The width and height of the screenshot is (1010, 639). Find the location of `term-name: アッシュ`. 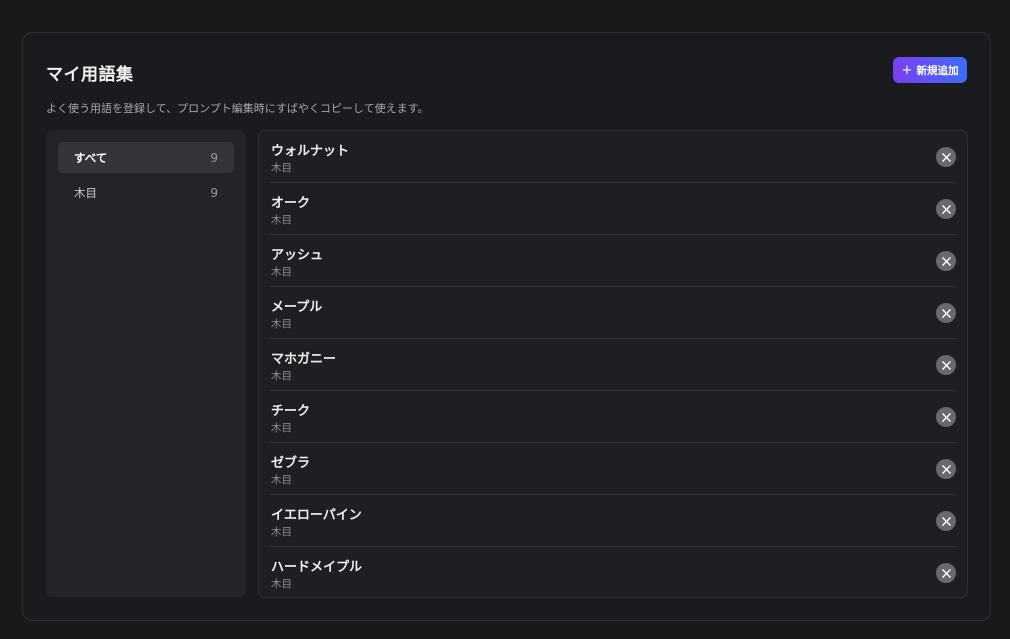

term-name: アッシュ is located at coordinates (297, 255).